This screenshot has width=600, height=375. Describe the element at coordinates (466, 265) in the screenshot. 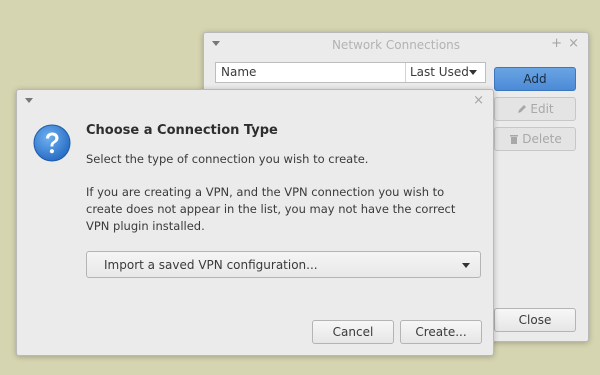

I see `chevron-down-icon` at that location.